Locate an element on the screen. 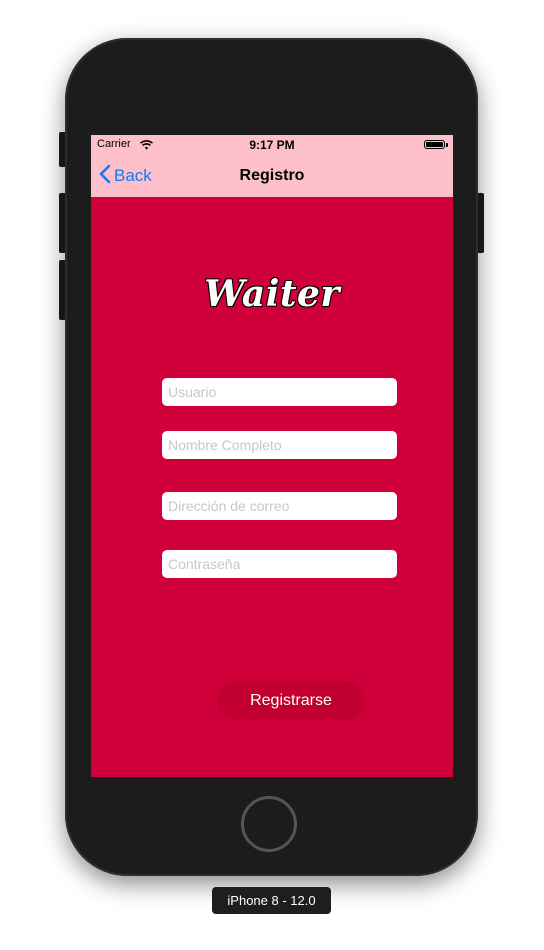 The height and width of the screenshot is (950, 544). status-time: 9:17 PM is located at coordinates (272, 145).